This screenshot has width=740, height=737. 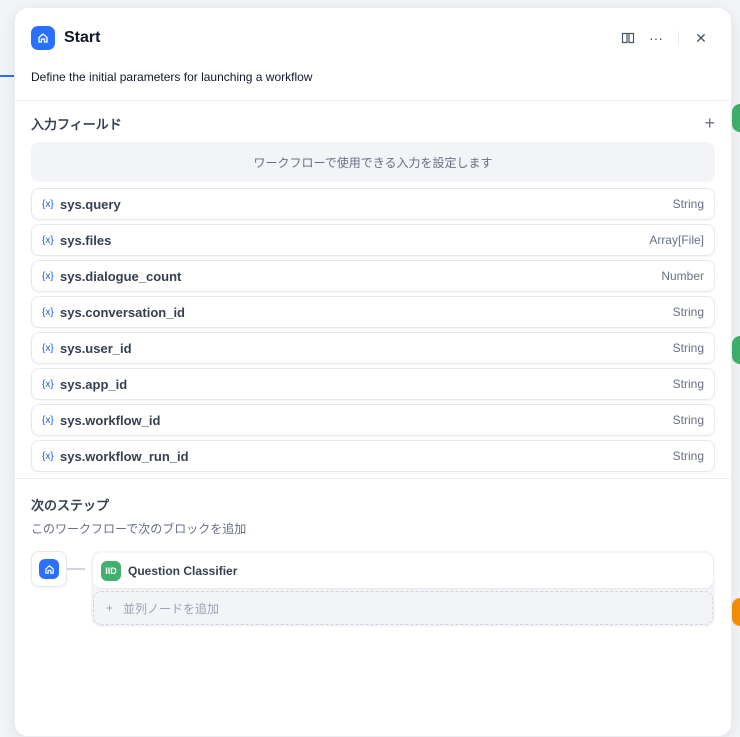 What do you see at coordinates (373, 276) in the screenshot?
I see `variable-row: {x} sys.dialogue_count Number` at bounding box center [373, 276].